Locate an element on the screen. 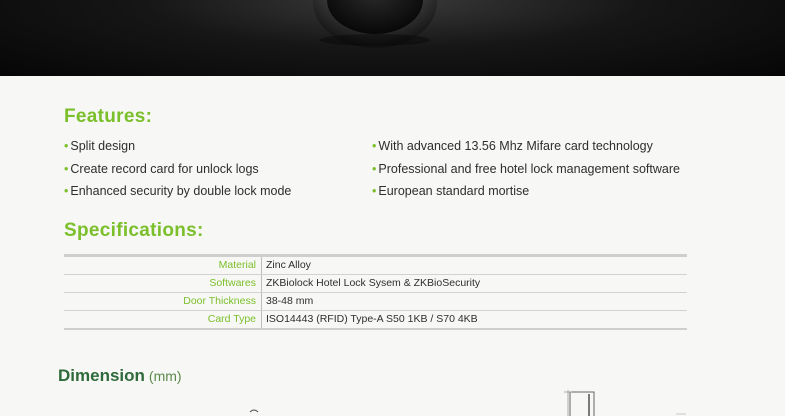 The image size is (785, 416). spec-key: Softwares is located at coordinates (163, 283).